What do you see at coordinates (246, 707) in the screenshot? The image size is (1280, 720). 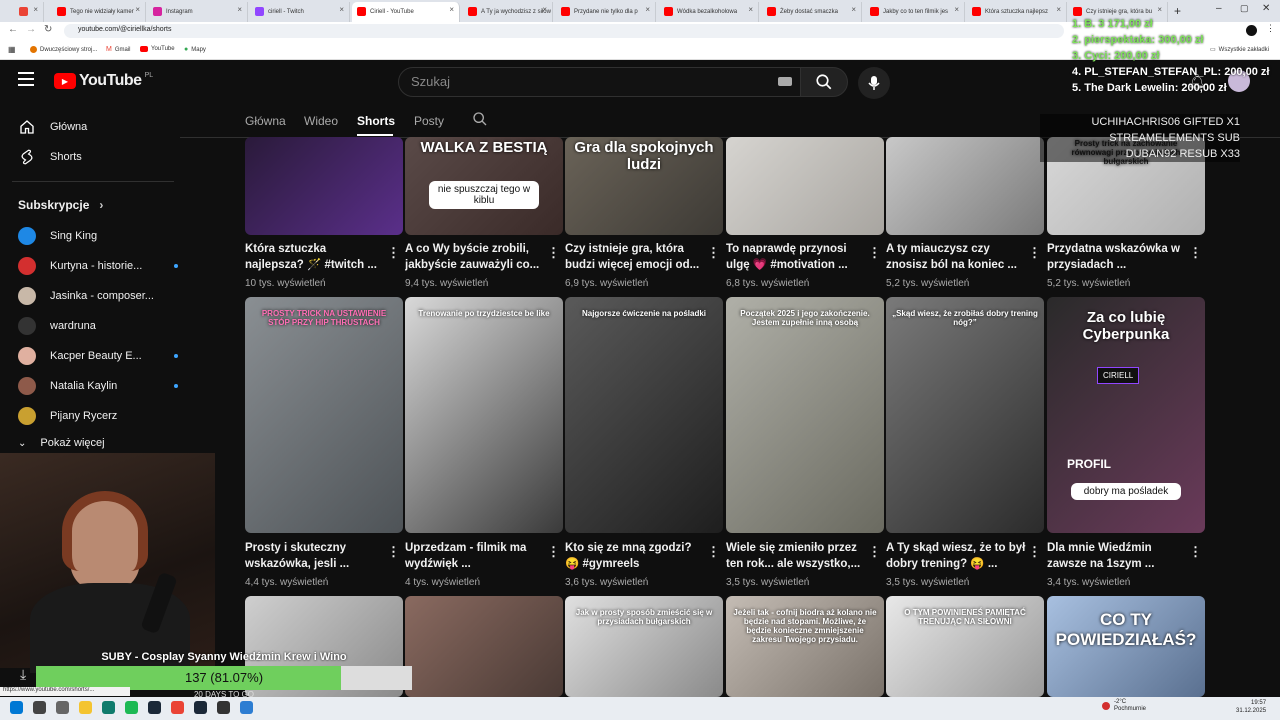 I see `app-icon` at bounding box center [246, 707].